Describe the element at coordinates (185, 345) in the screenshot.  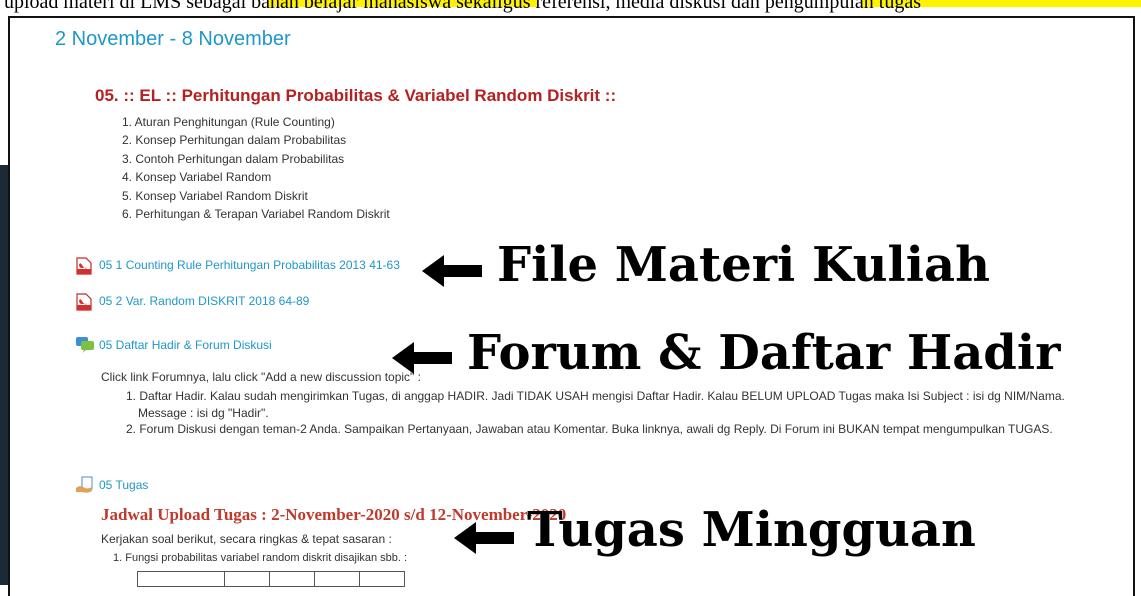
I see `activity-label: 05 Daftar Hadir & Forum Diskusi` at that location.